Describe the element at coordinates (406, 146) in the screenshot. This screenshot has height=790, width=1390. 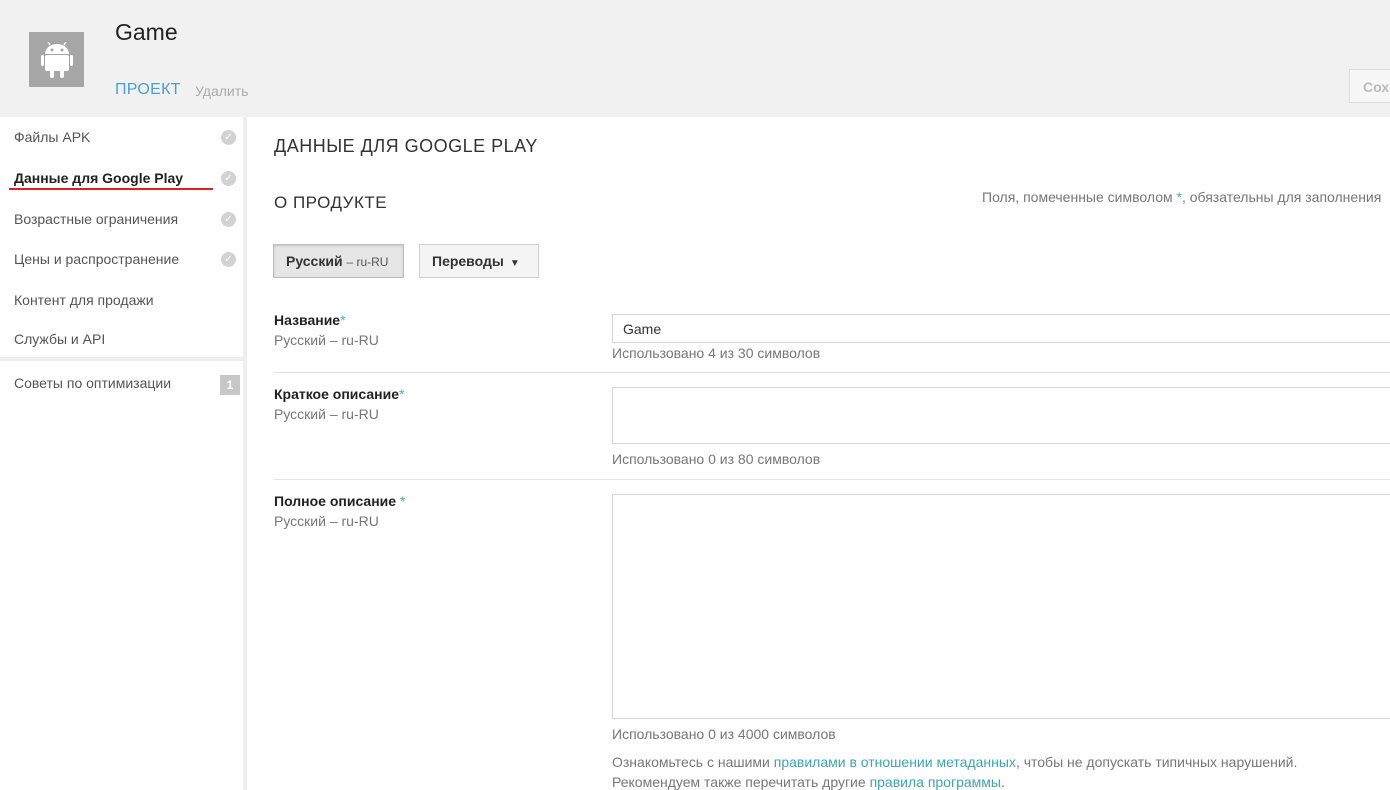
I see `page-title: ДАННЫЕ ДЛЯ GOOGLE PLAY` at that location.